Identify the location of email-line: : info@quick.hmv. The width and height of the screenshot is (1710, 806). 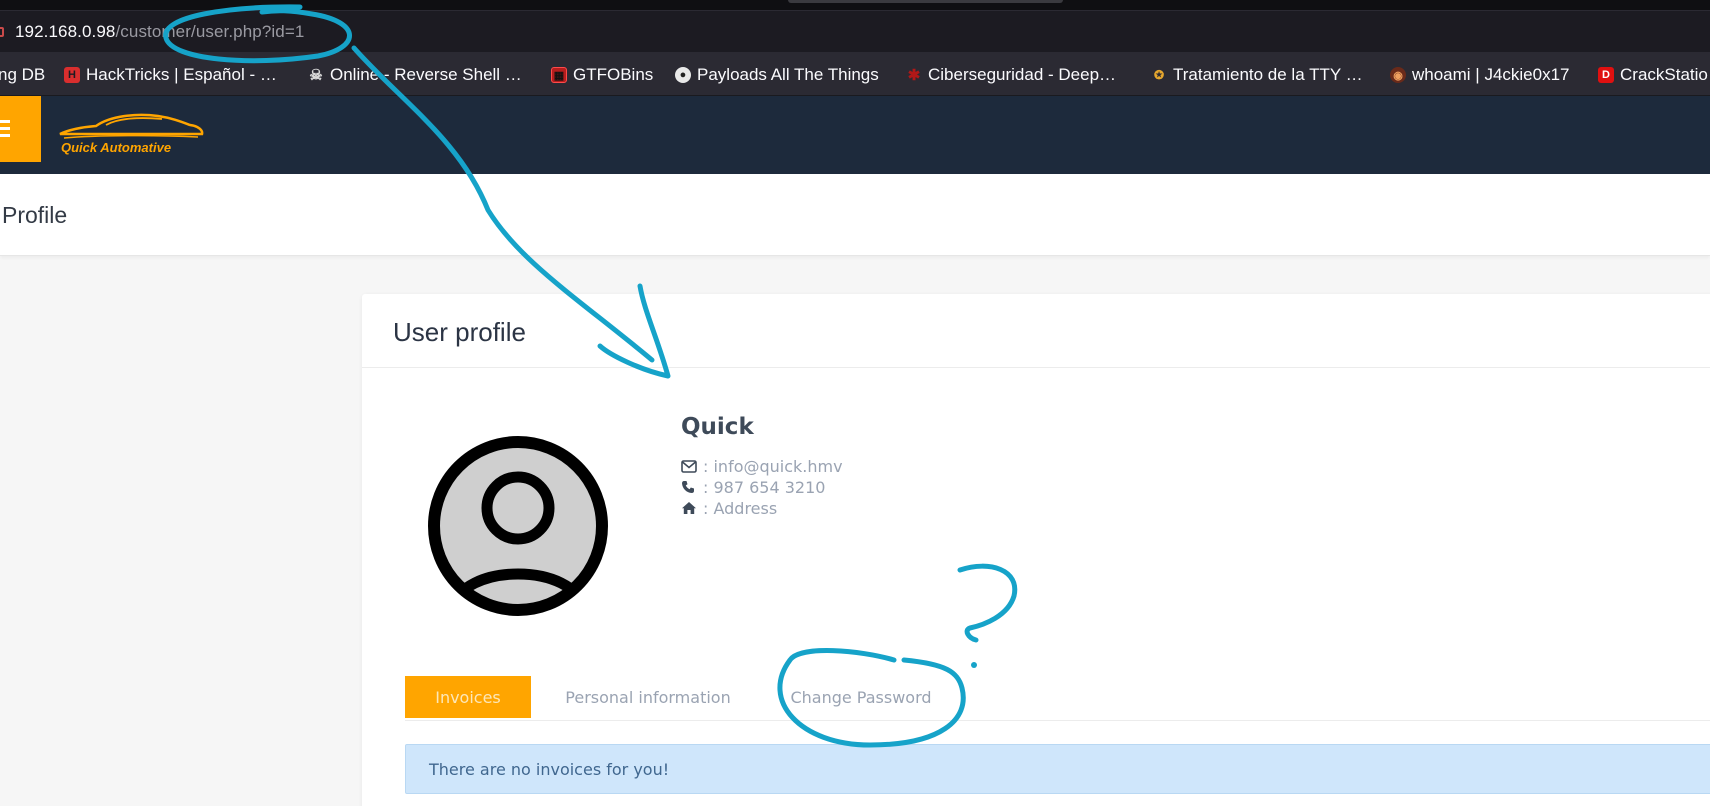
(762, 466).